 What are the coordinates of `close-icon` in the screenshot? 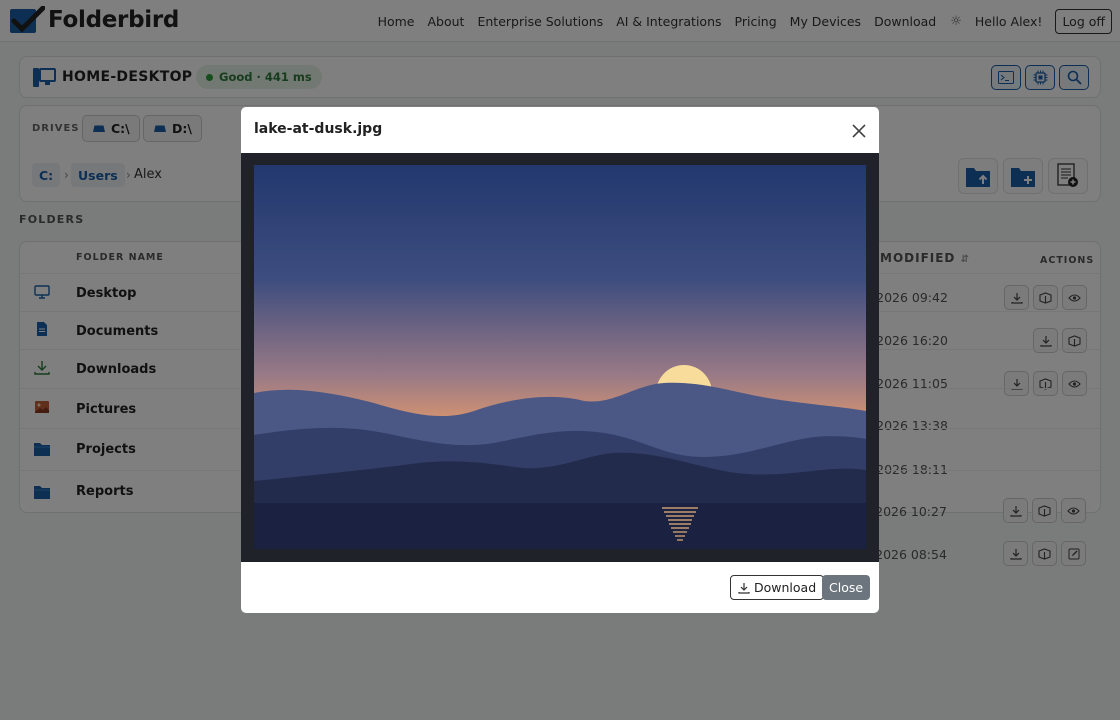 It's located at (859, 131).